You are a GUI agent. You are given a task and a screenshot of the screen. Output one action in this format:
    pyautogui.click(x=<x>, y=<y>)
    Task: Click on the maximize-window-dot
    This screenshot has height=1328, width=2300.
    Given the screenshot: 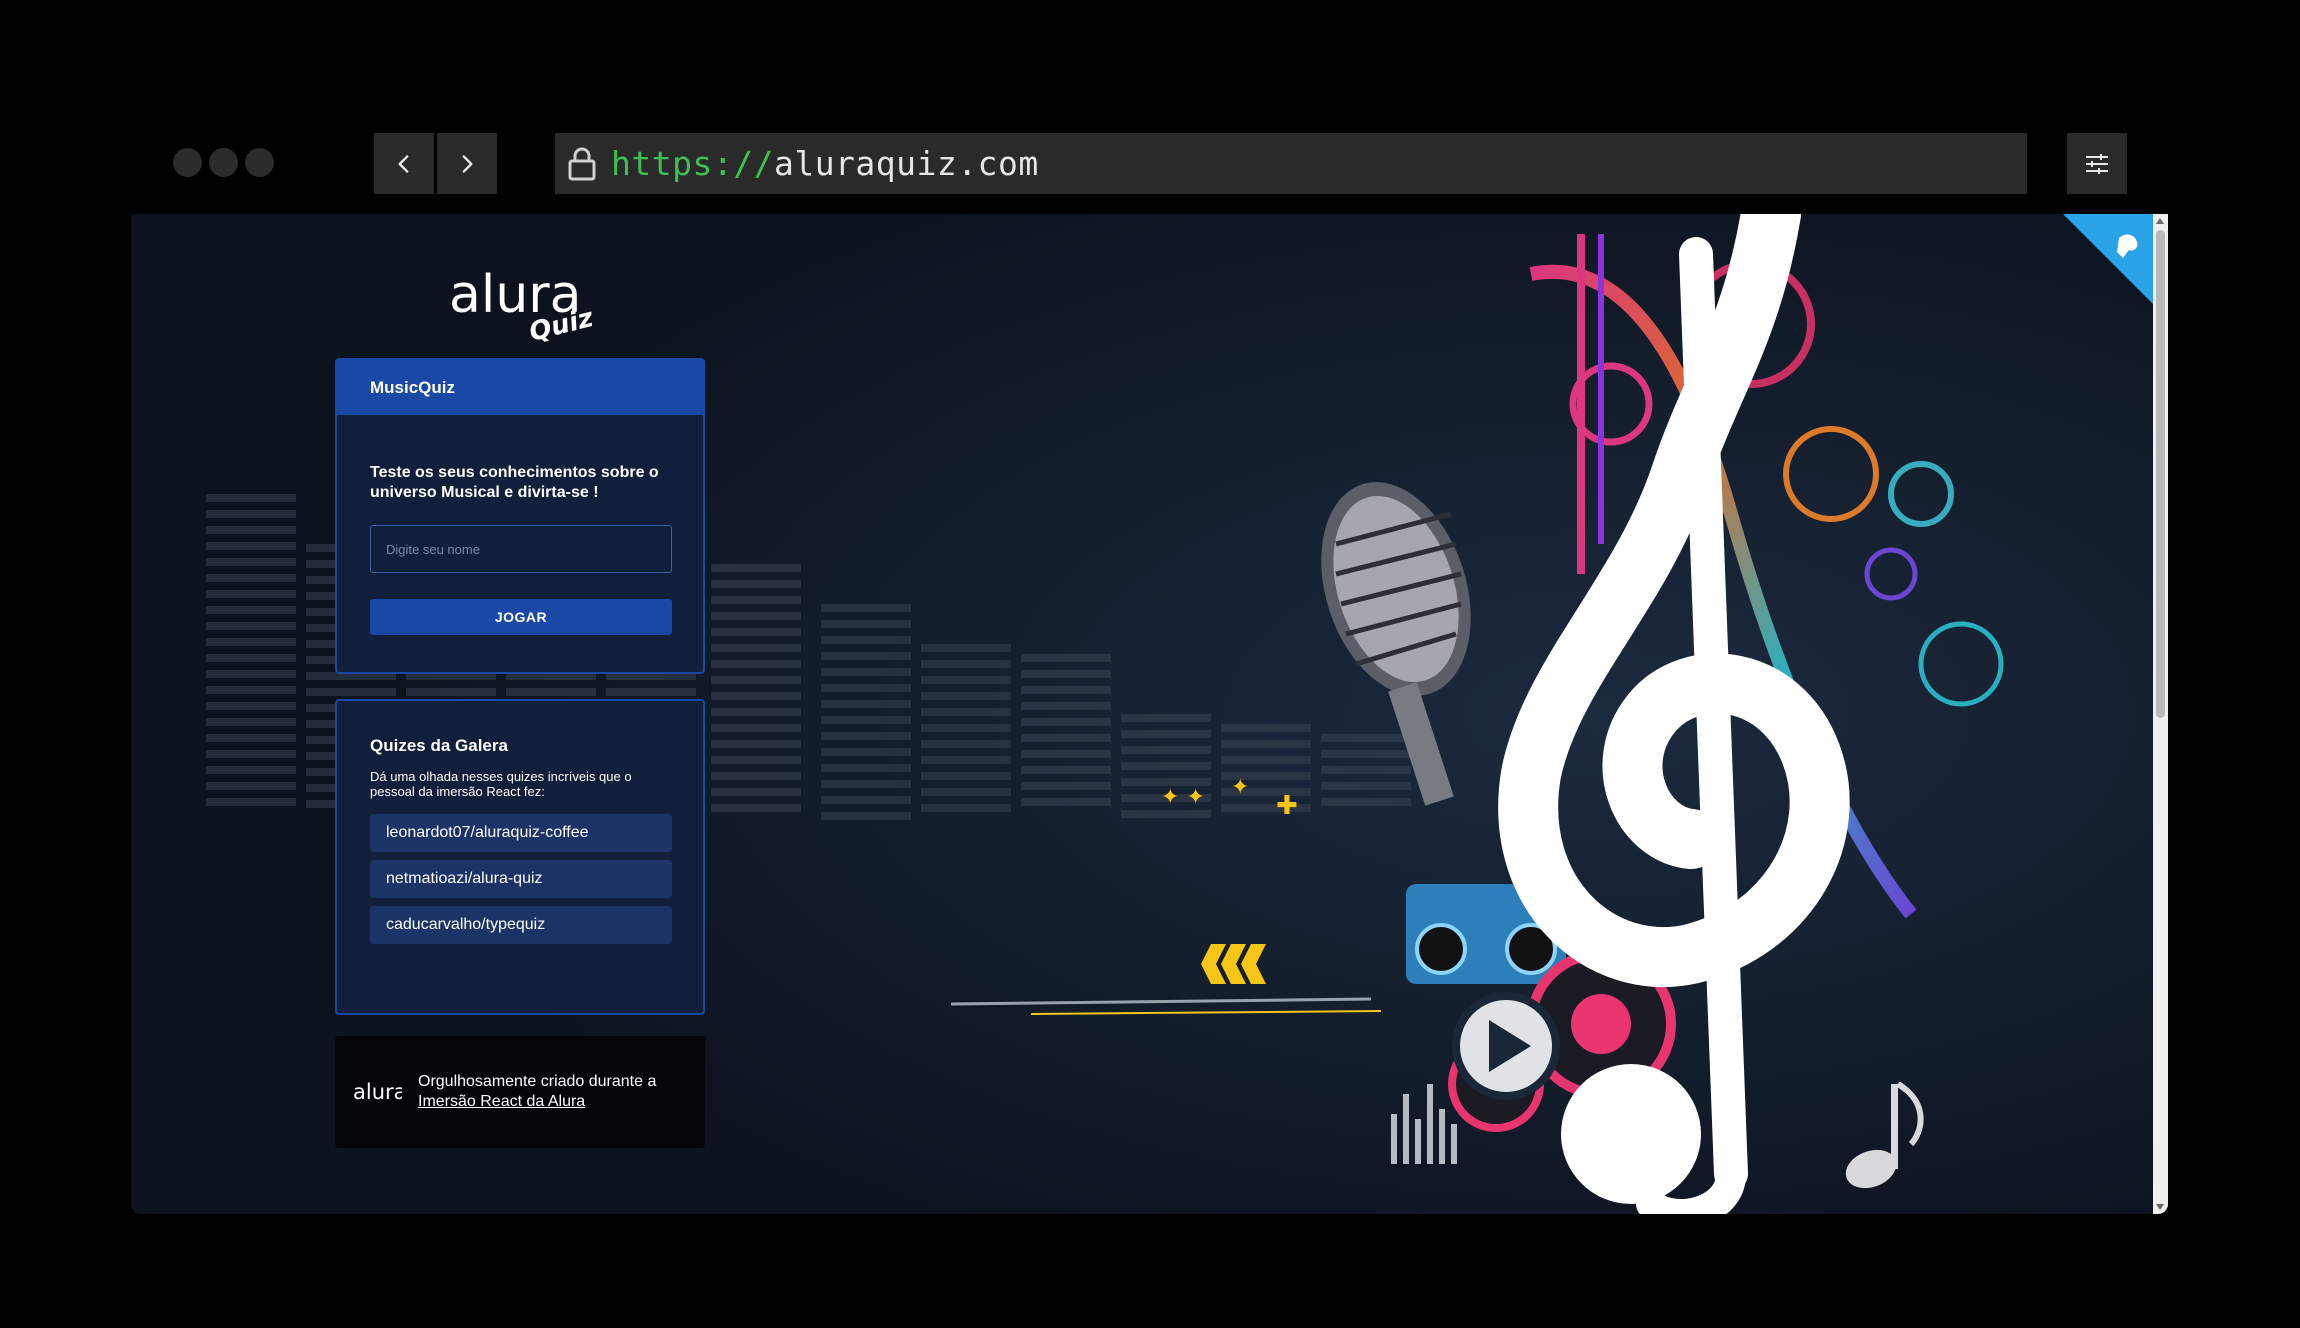 What is the action you would take?
    pyautogui.click(x=259, y=162)
    